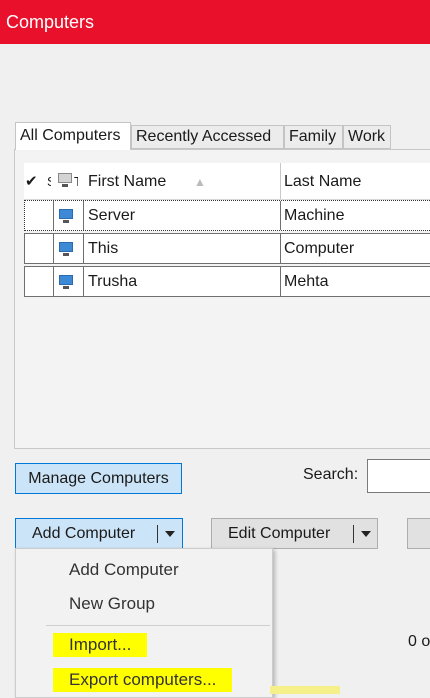 This screenshot has height=698, width=430. What do you see at coordinates (112, 215) in the screenshot?
I see `first-name-cell: Server` at bounding box center [112, 215].